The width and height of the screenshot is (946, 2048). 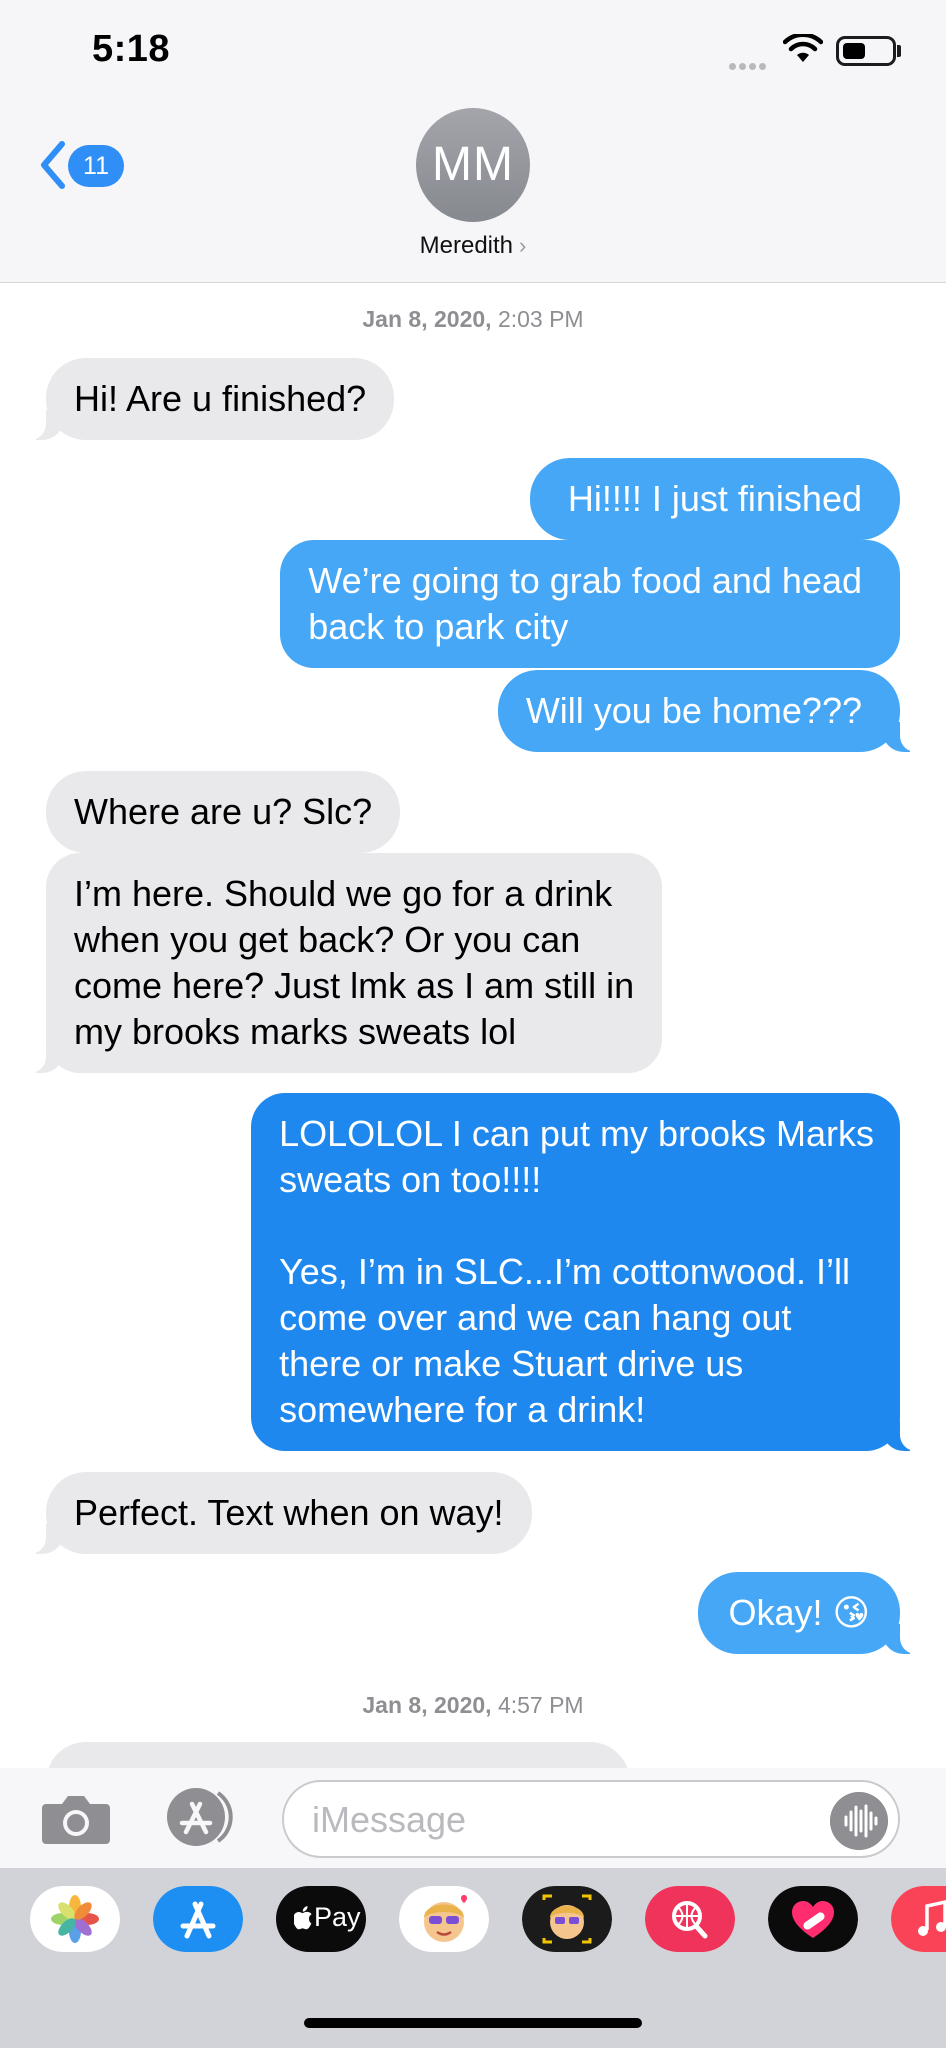 I want to click on battery-cap, so click(x=899, y=51).